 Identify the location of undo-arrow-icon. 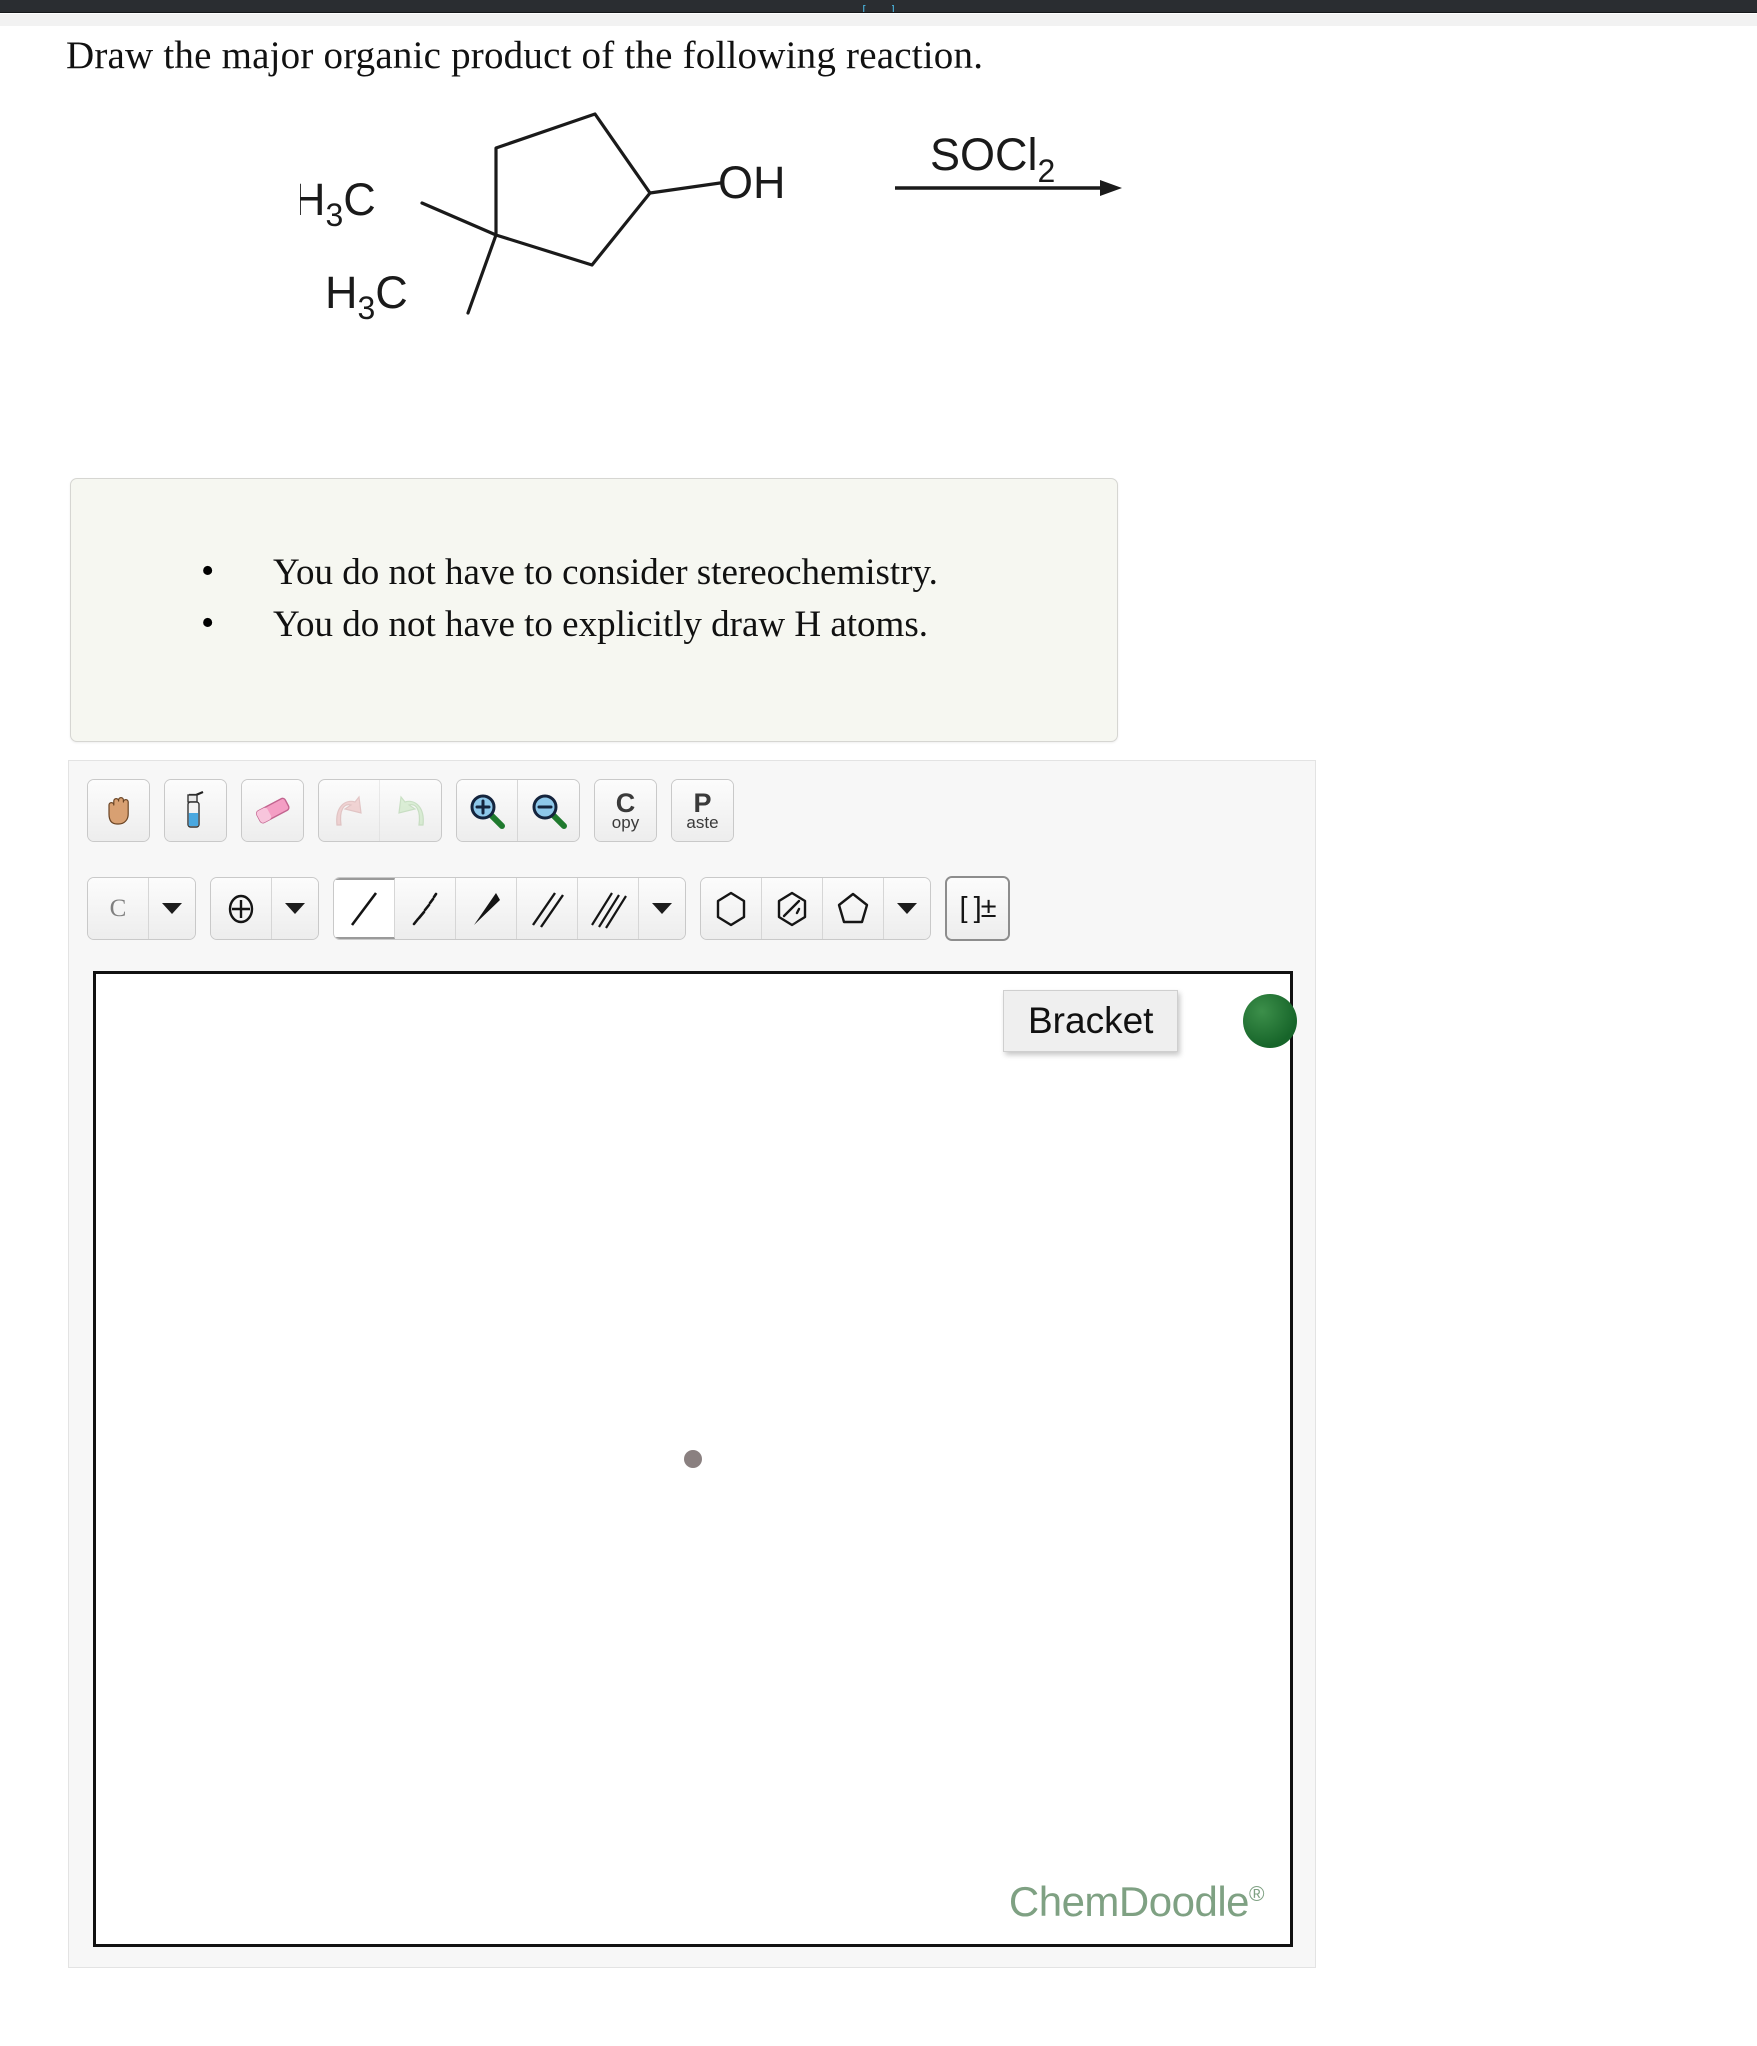
(349, 810).